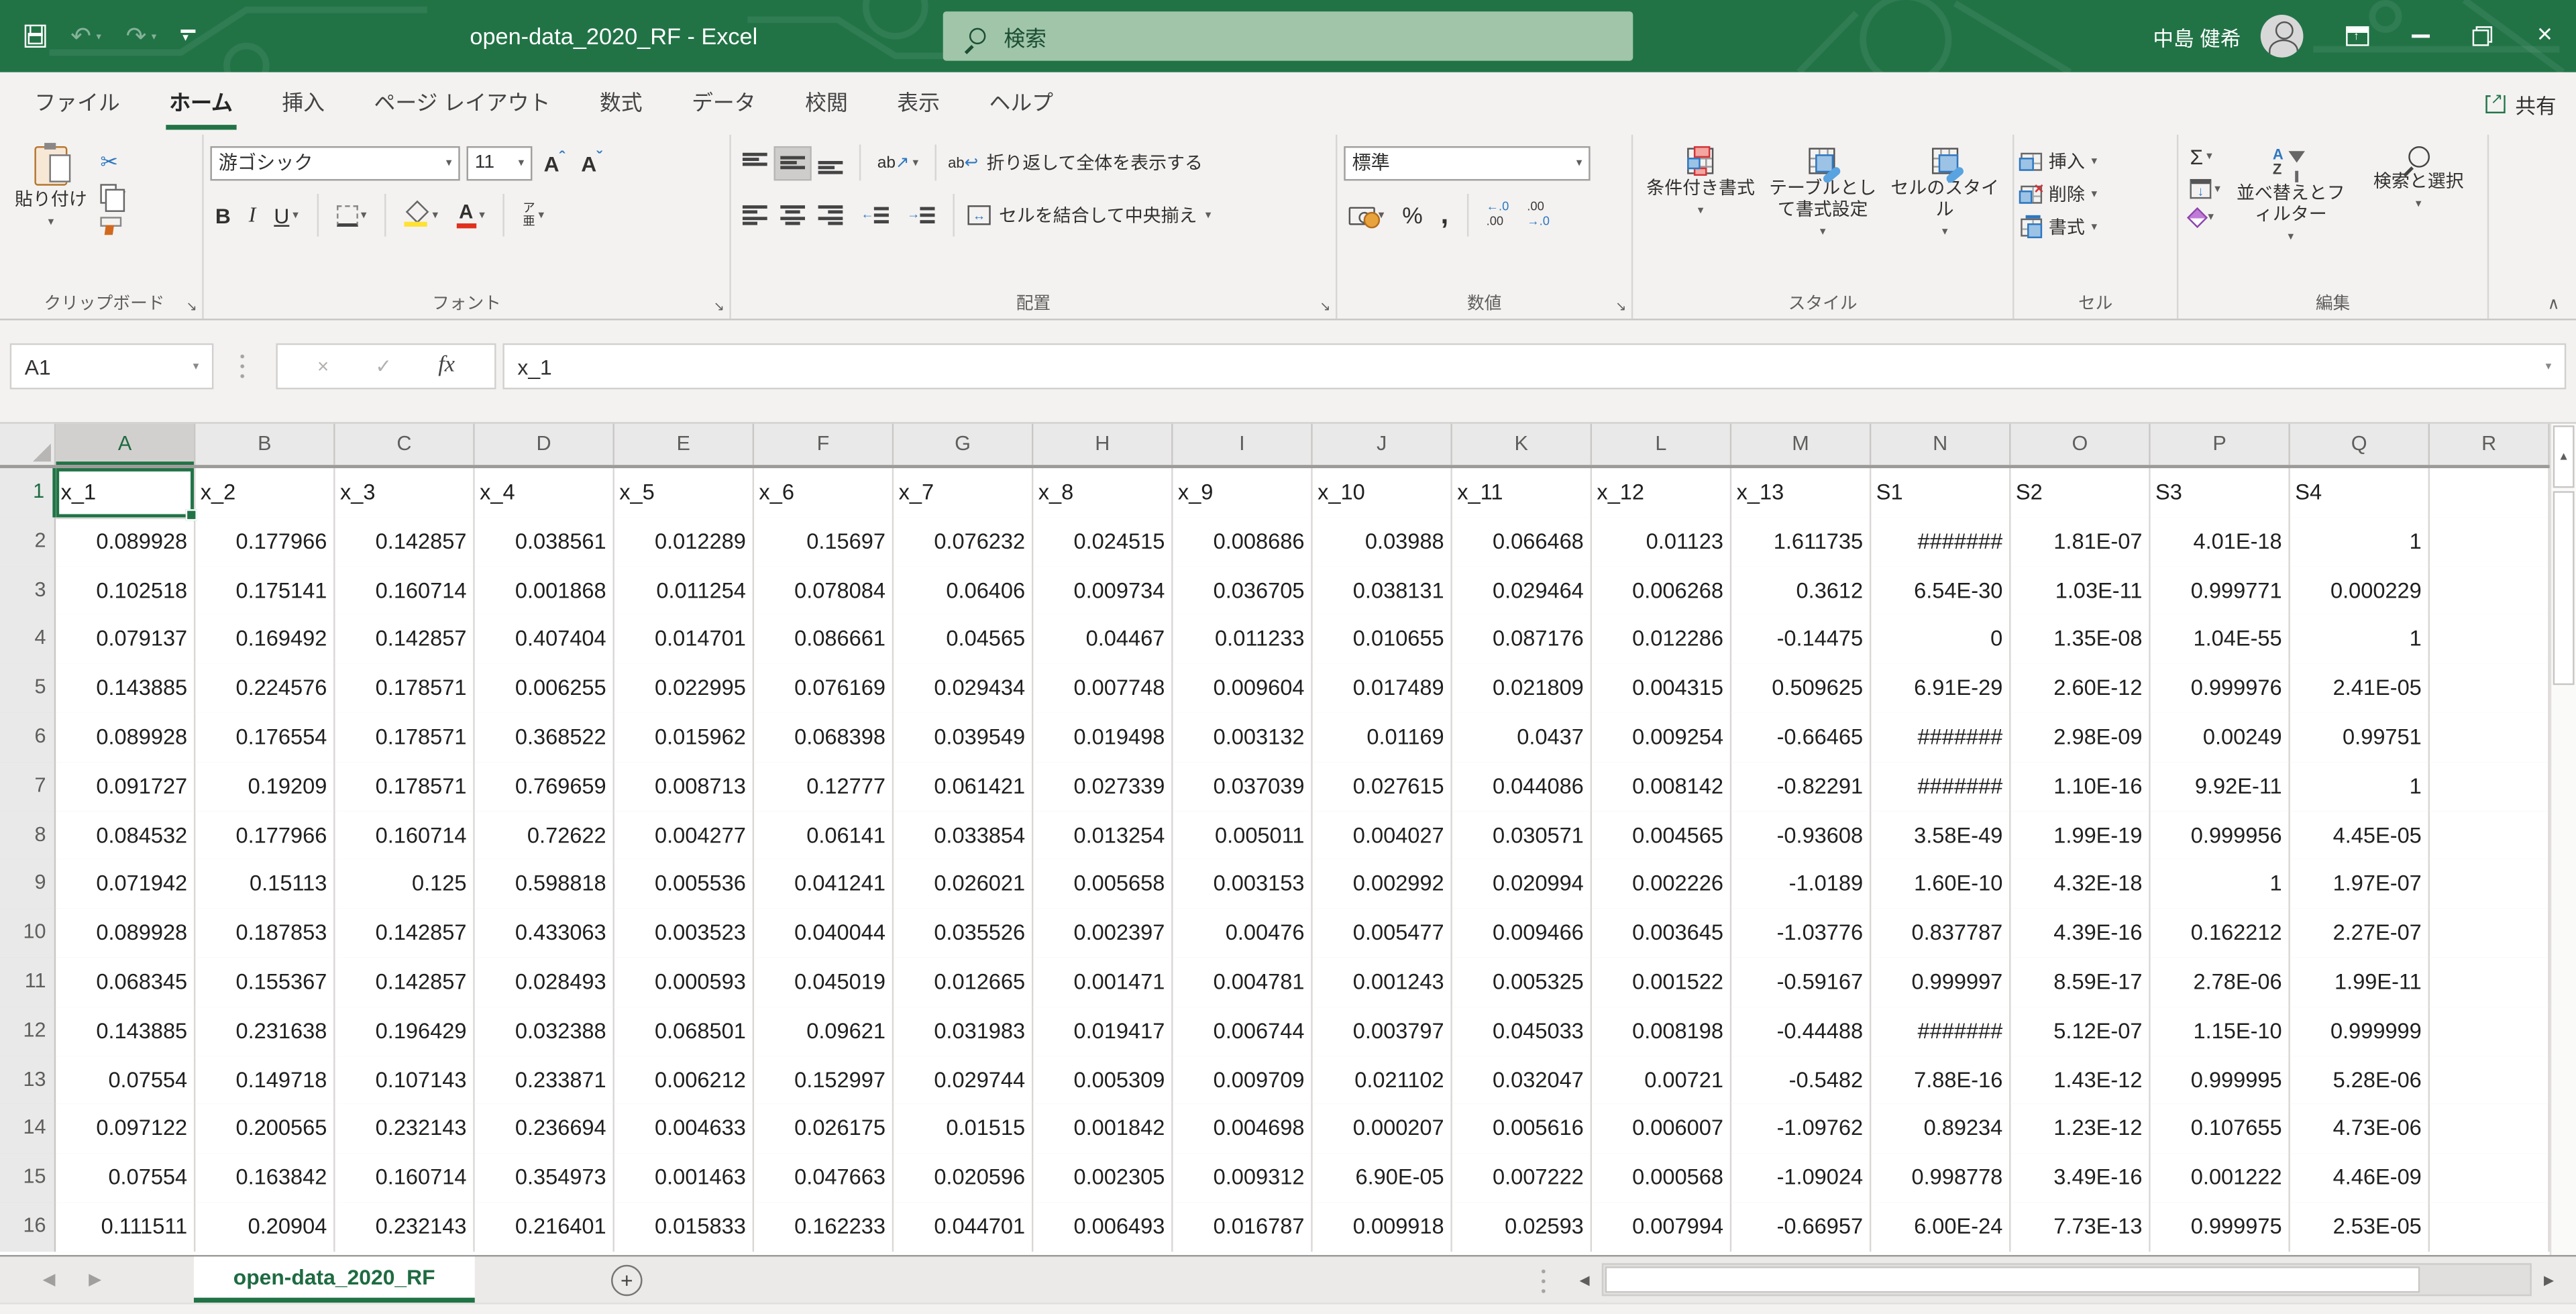 The image size is (2576, 1314). Describe the element at coordinates (1243, 1032) in the screenshot. I see `cell-I12: 0.006744` at that location.